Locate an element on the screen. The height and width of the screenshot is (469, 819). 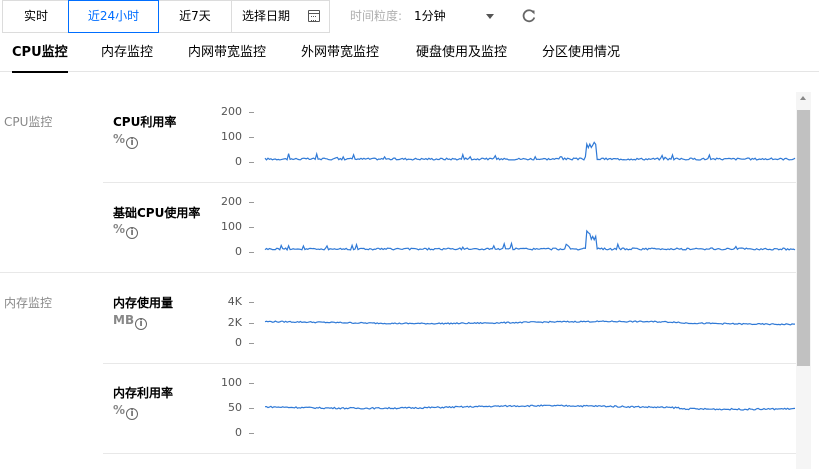
memory-usage-chart is located at coordinates (529, 323).